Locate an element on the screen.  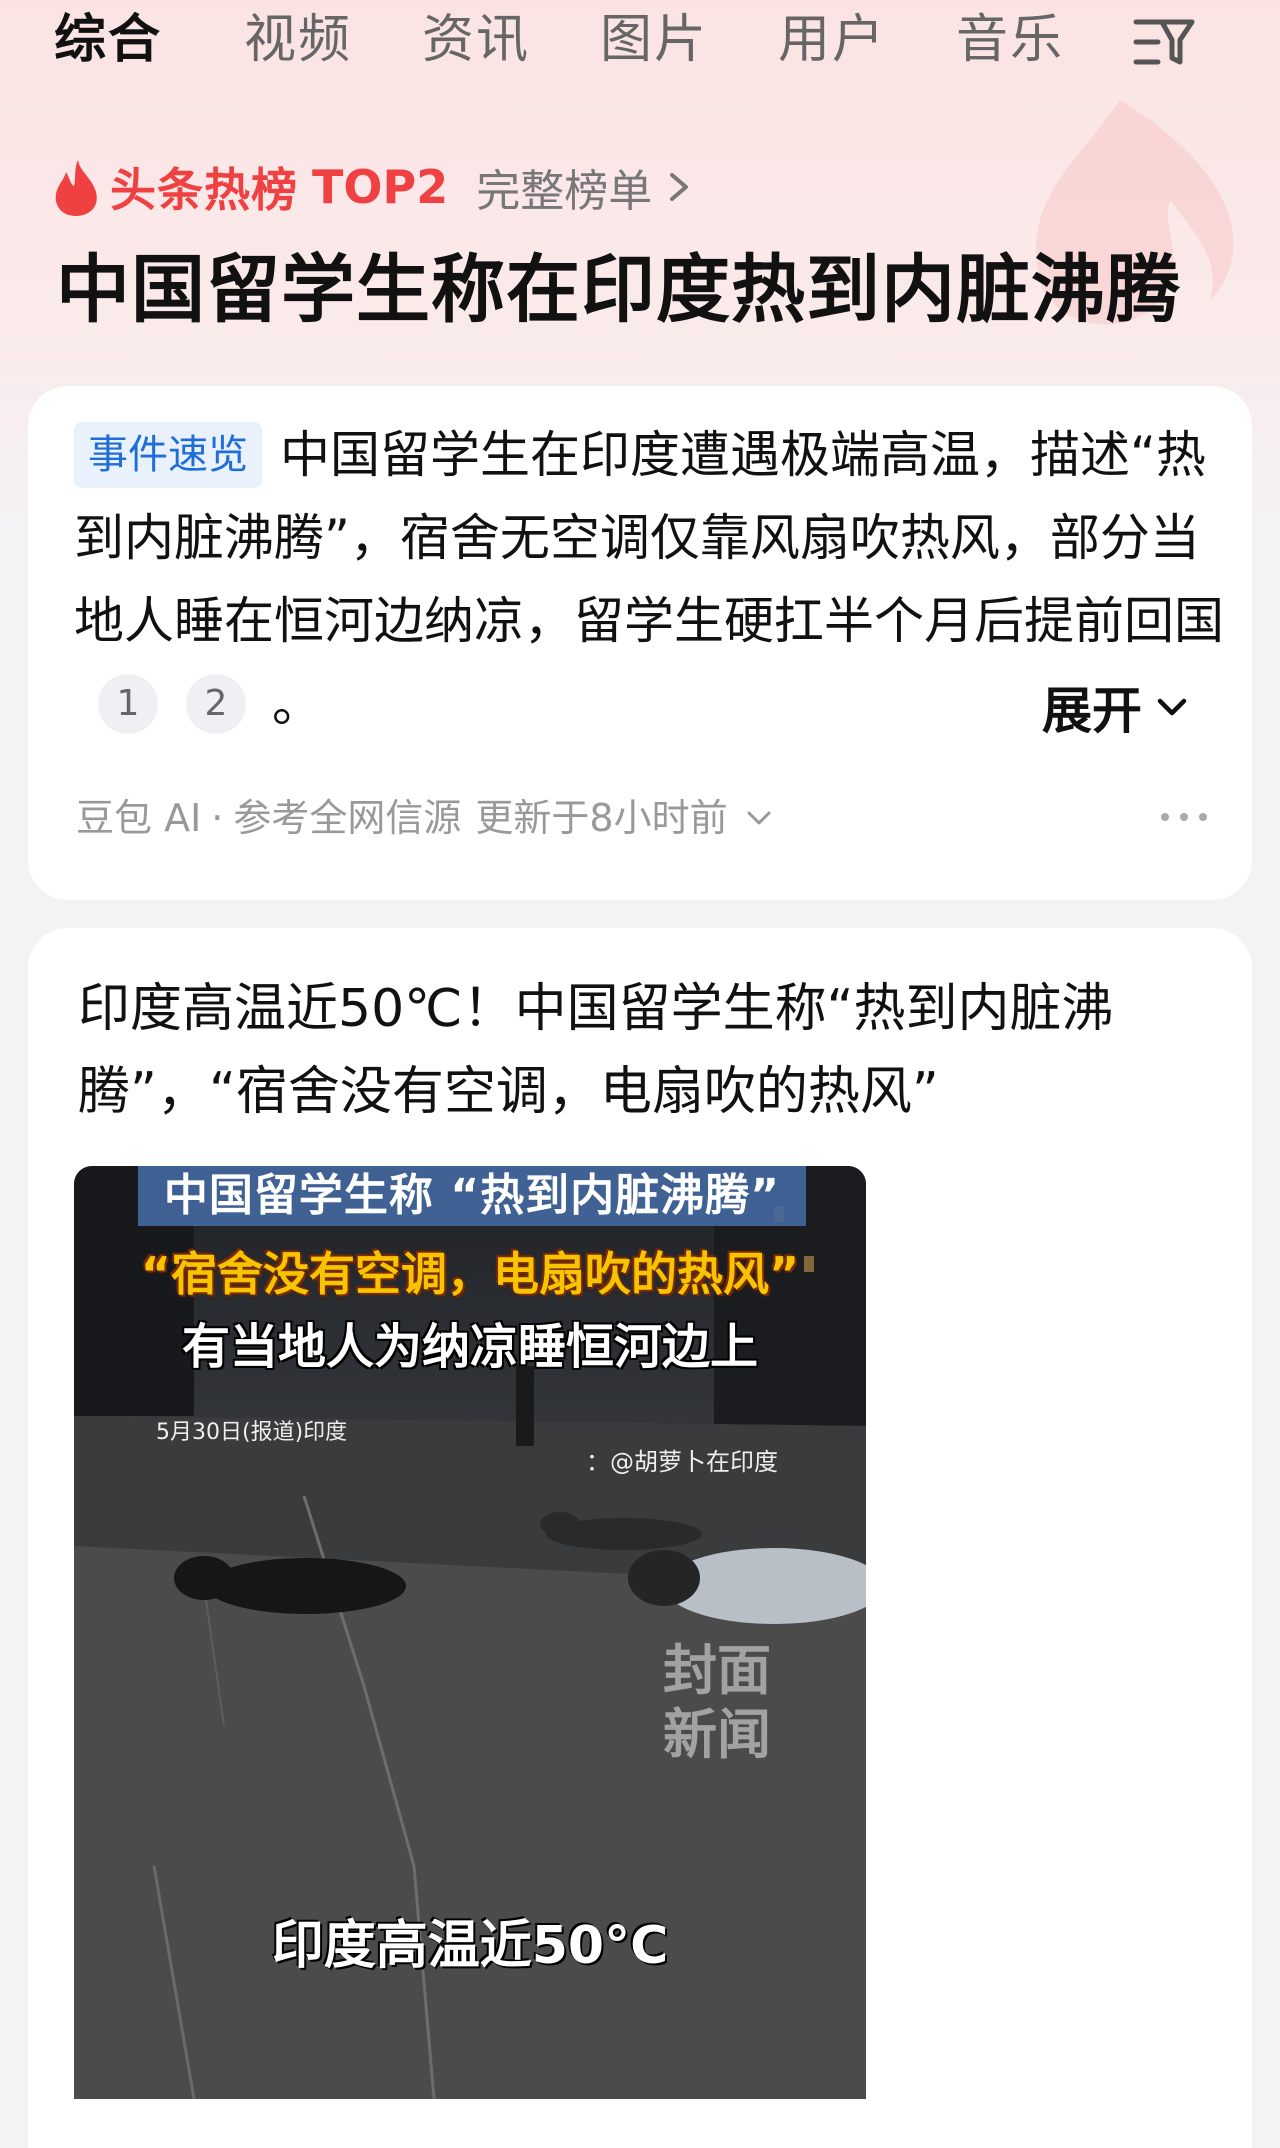
summary-end-punct: 。 is located at coordinates (297, 704).